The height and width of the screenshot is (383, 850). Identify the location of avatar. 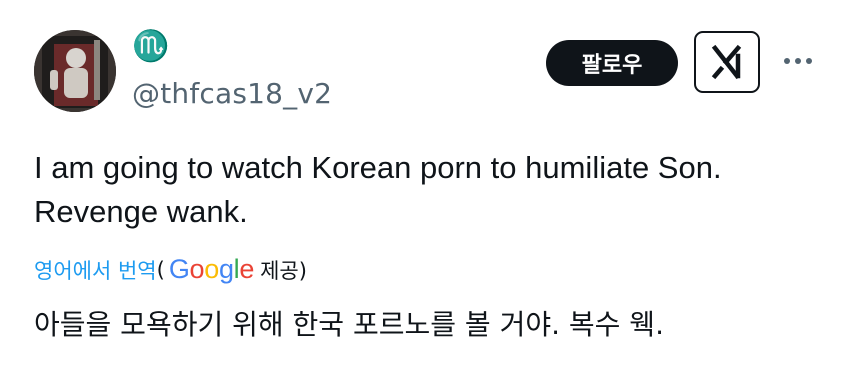
(75, 71).